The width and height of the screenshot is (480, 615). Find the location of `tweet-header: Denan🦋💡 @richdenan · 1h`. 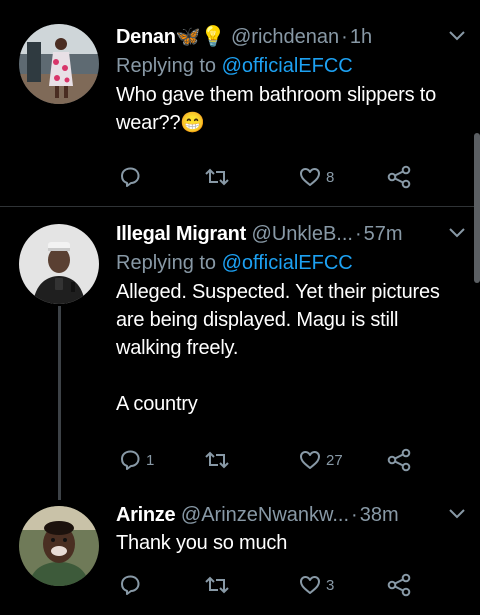

tweet-header: Denan🦋💡 @richdenan · 1h is located at coordinates (244, 37).